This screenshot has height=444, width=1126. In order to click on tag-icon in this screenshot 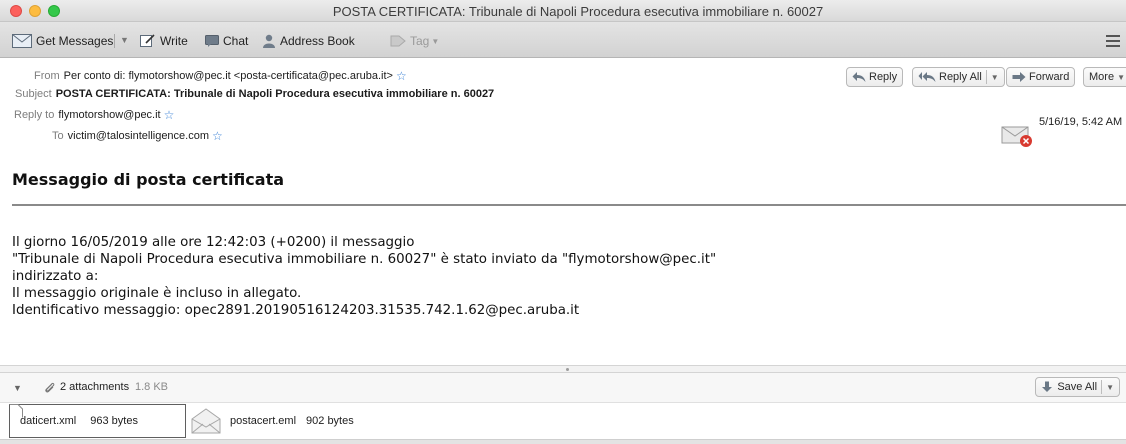, I will do `click(398, 41)`.